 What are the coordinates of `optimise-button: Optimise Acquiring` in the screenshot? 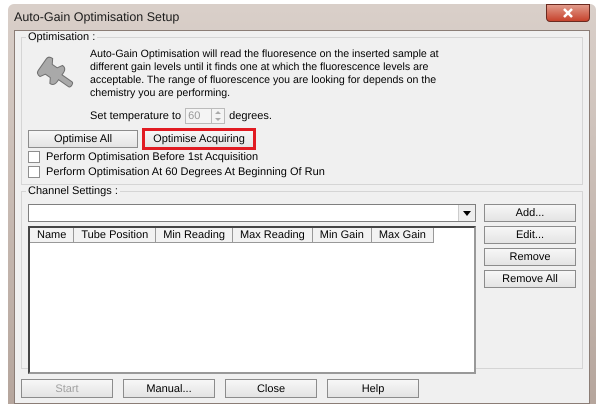 It's located at (199, 139).